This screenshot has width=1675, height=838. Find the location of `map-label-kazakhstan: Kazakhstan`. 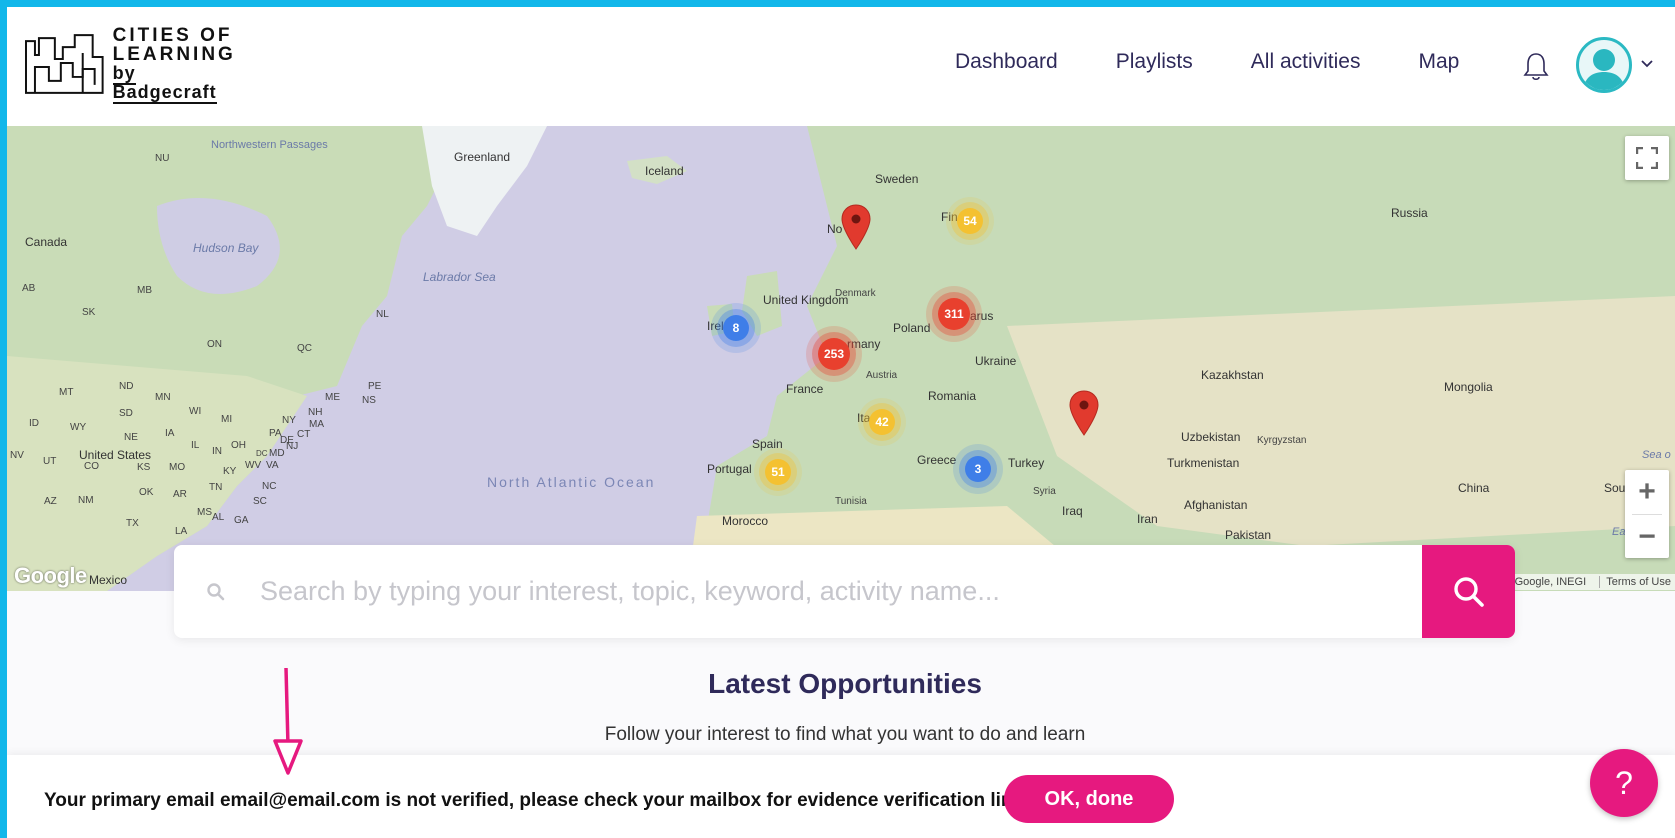

map-label-kazakhstan: Kazakhstan is located at coordinates (1232, 375).